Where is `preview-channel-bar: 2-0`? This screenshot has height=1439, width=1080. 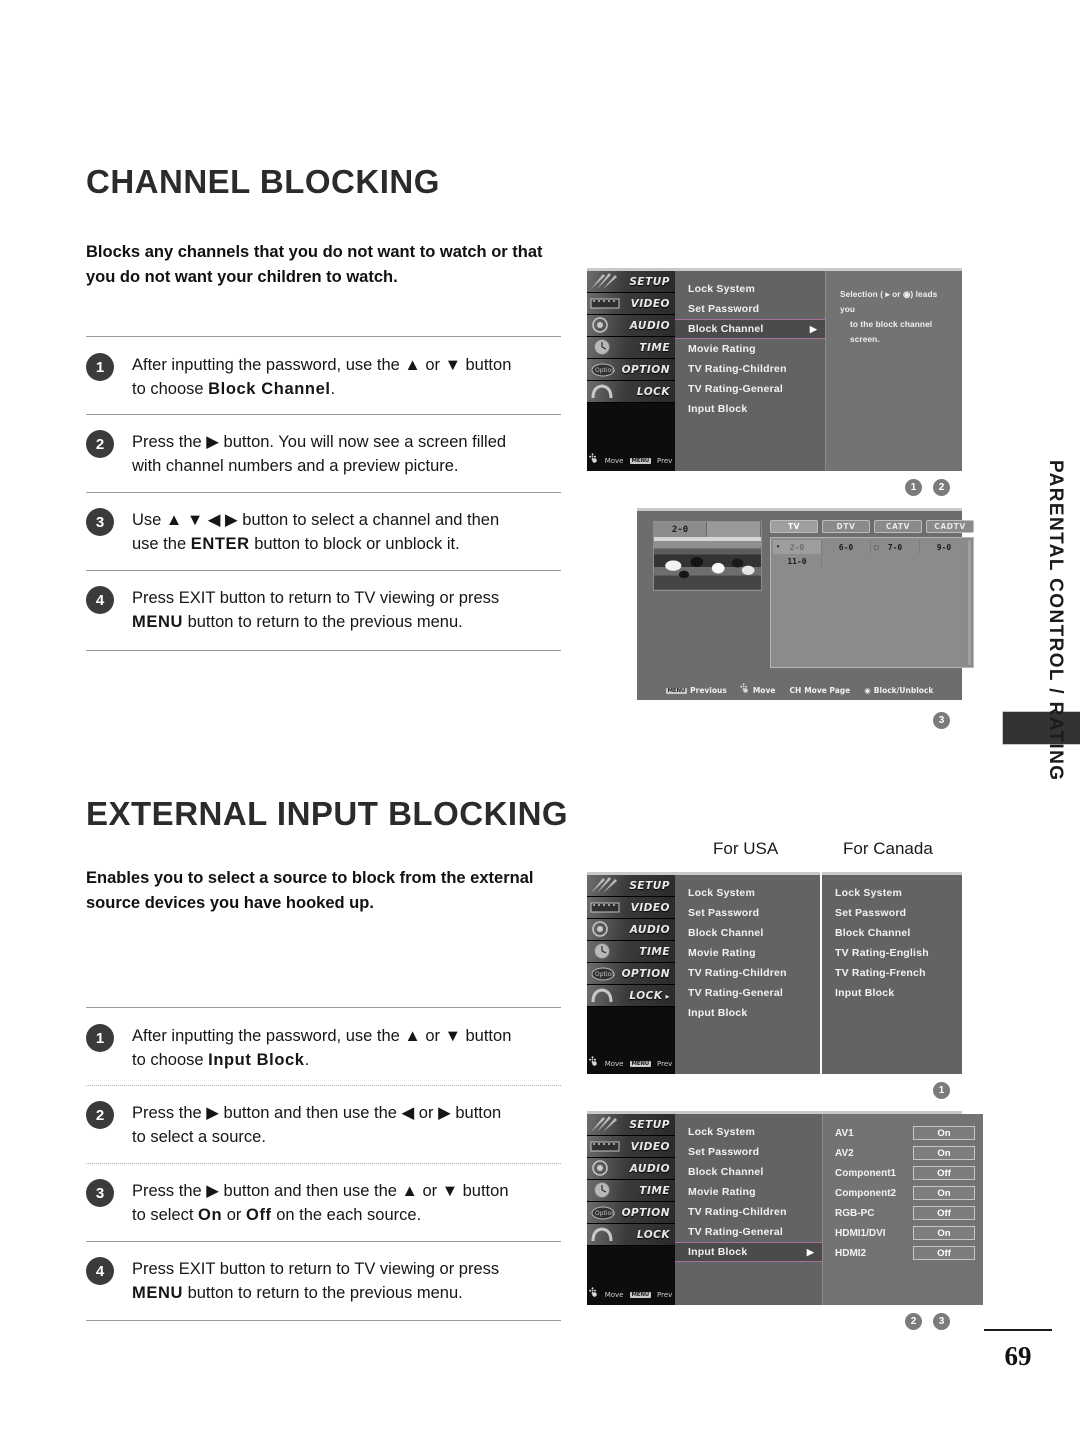 preview-channel-bar: 2-0 is located at coordinates (707, 529).